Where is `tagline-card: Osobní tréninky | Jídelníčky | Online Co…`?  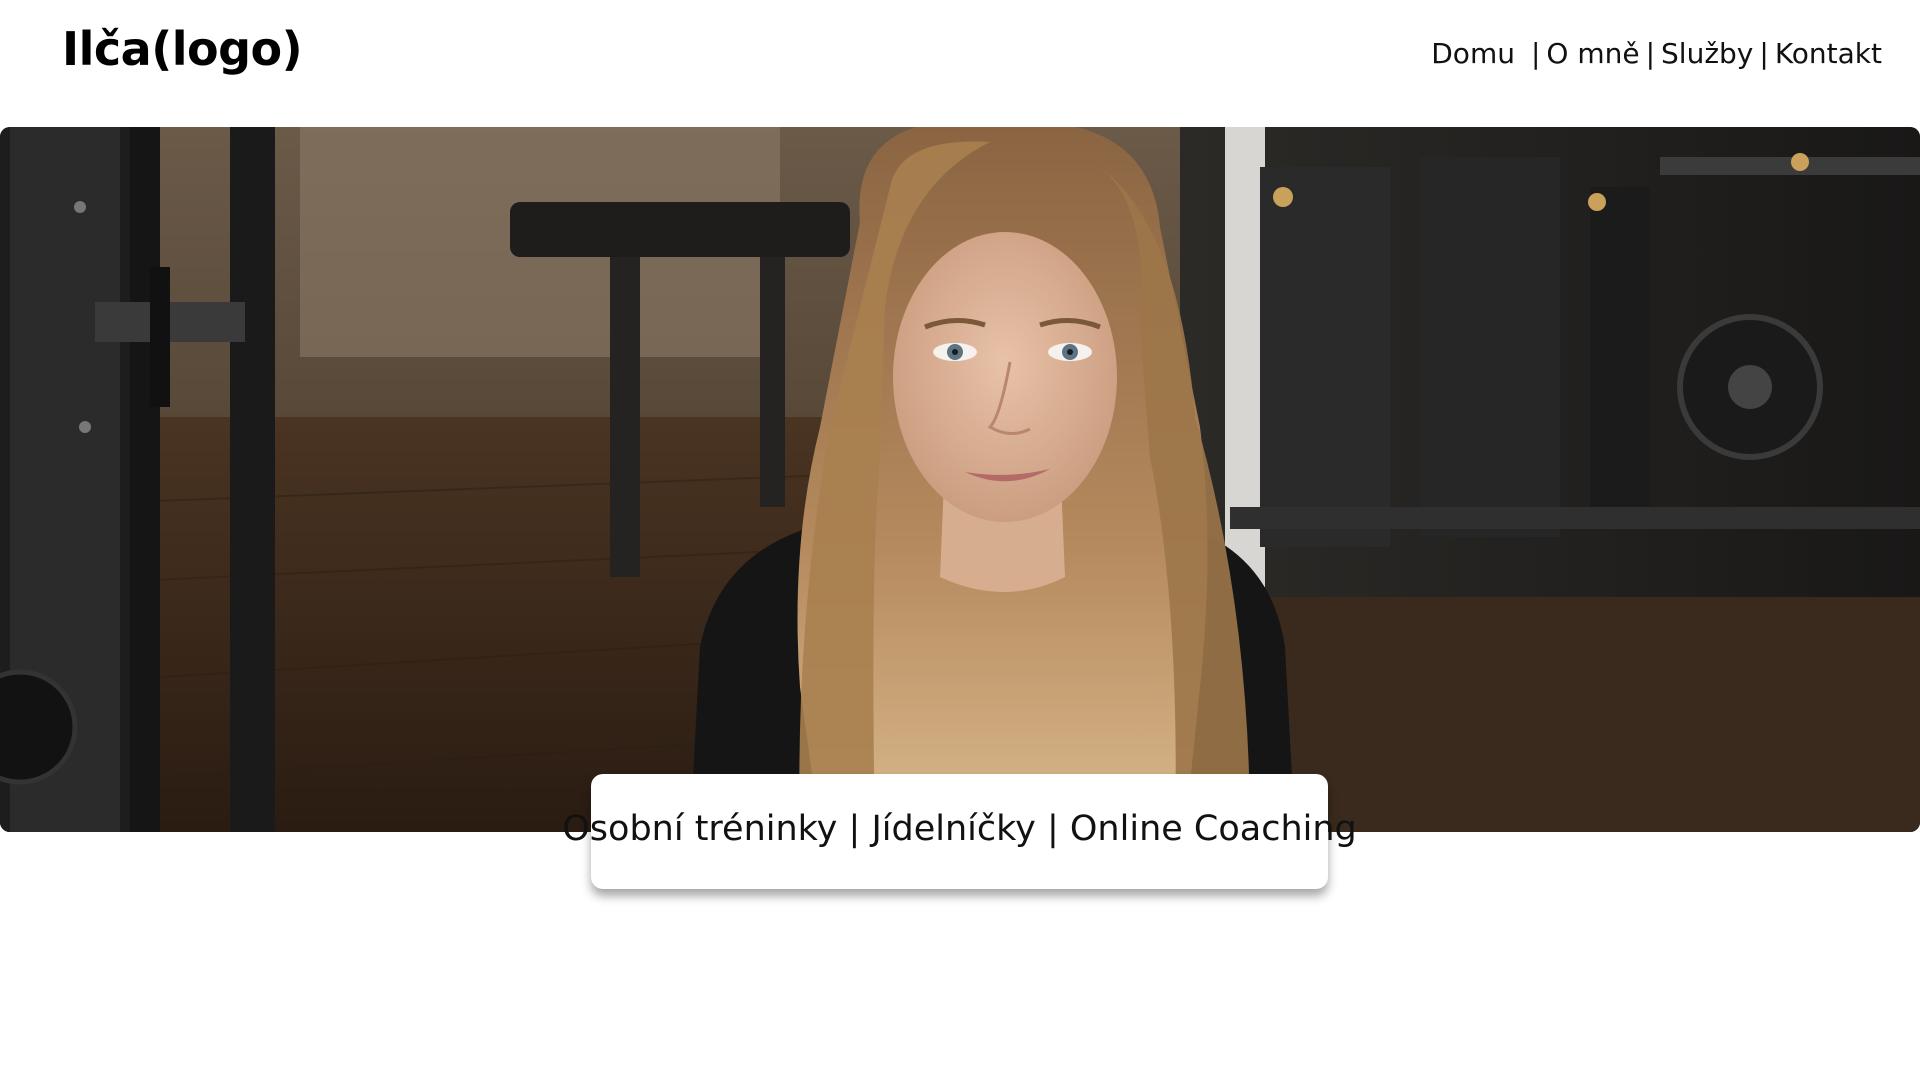
tagline-card: Osobní tréninky | Jídelníčky | Online Co… is located at coordinates (959, 831).